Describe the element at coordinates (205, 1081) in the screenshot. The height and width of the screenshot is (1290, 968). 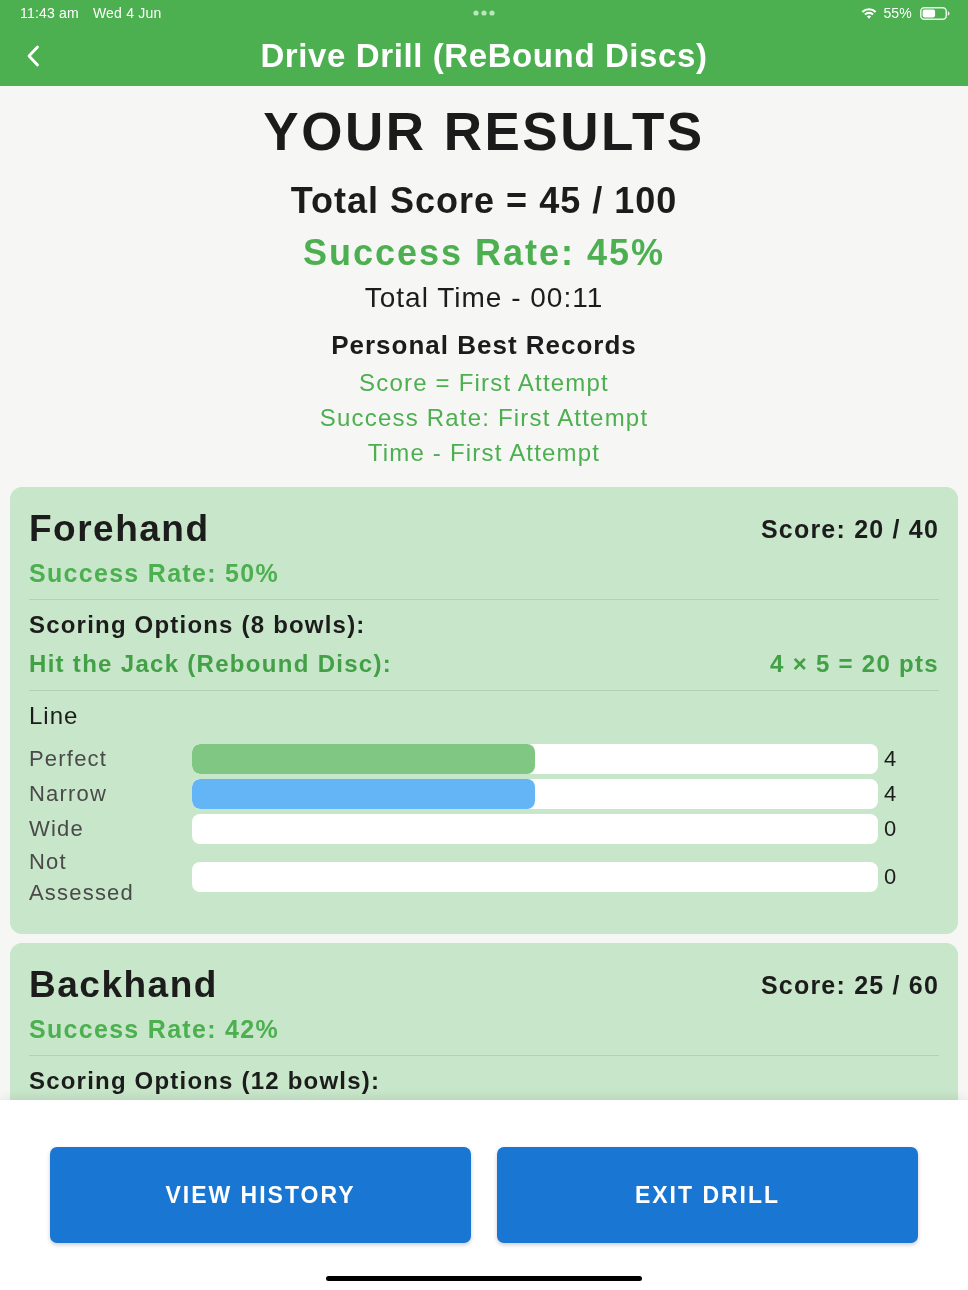
I see `scoring-options-heading: Scoring Options (12 bowls):` at that location.